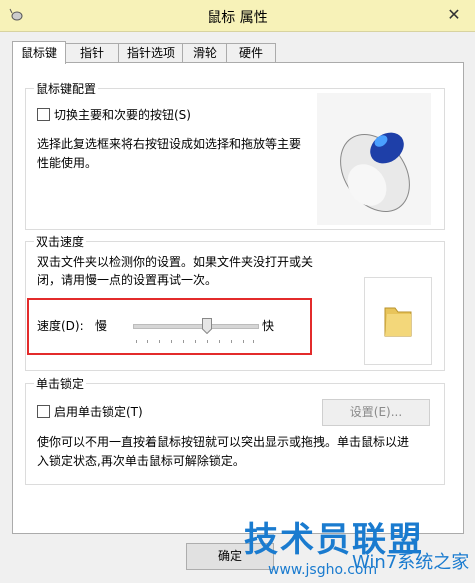 This screenshot has height=583, width=475. Describe the element at coordinates (454, 15) in the screenshot. I see `close-icon: ✕` at that location.